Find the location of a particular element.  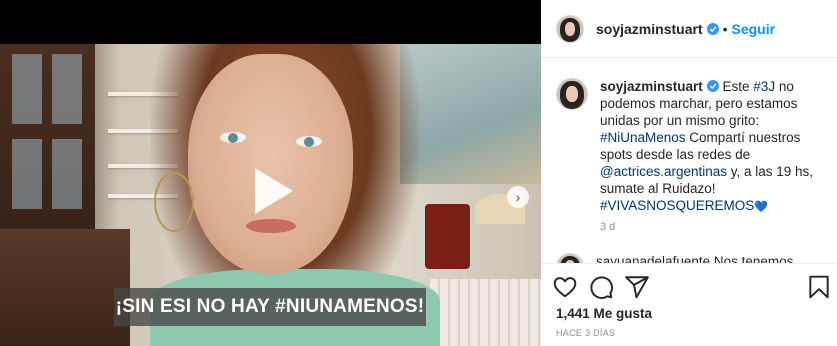

post-header: soyjazminstuart • Seguir is located at coordinates (689, 29).